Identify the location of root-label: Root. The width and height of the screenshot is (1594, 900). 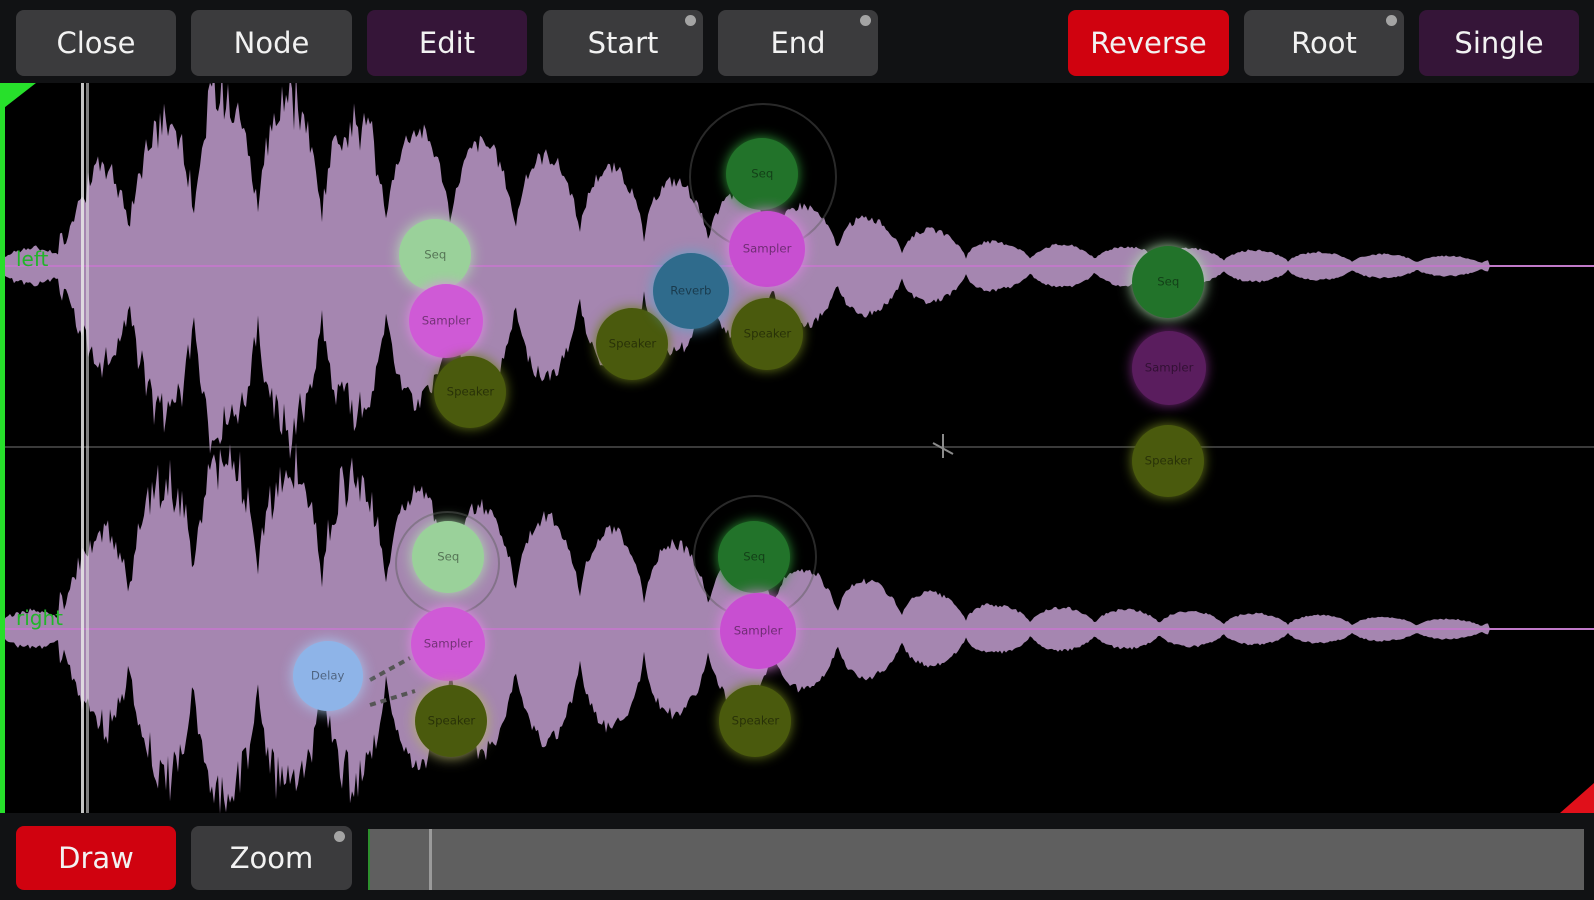
(1324, 43).